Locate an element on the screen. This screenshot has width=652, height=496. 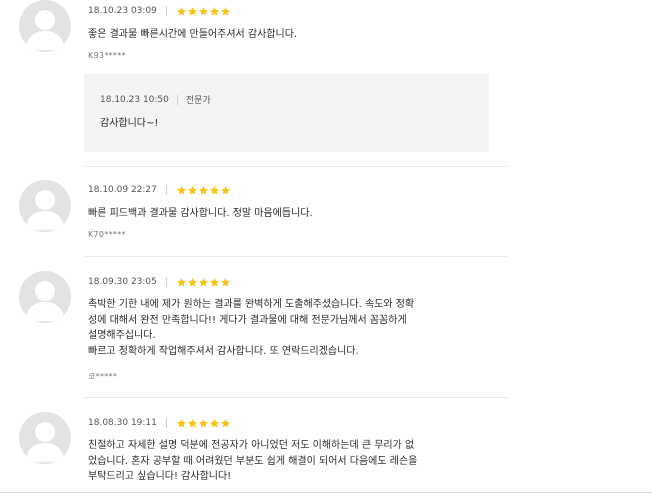
review-meta: 18.09.30 23:05 is located at coordinates (159, 282).